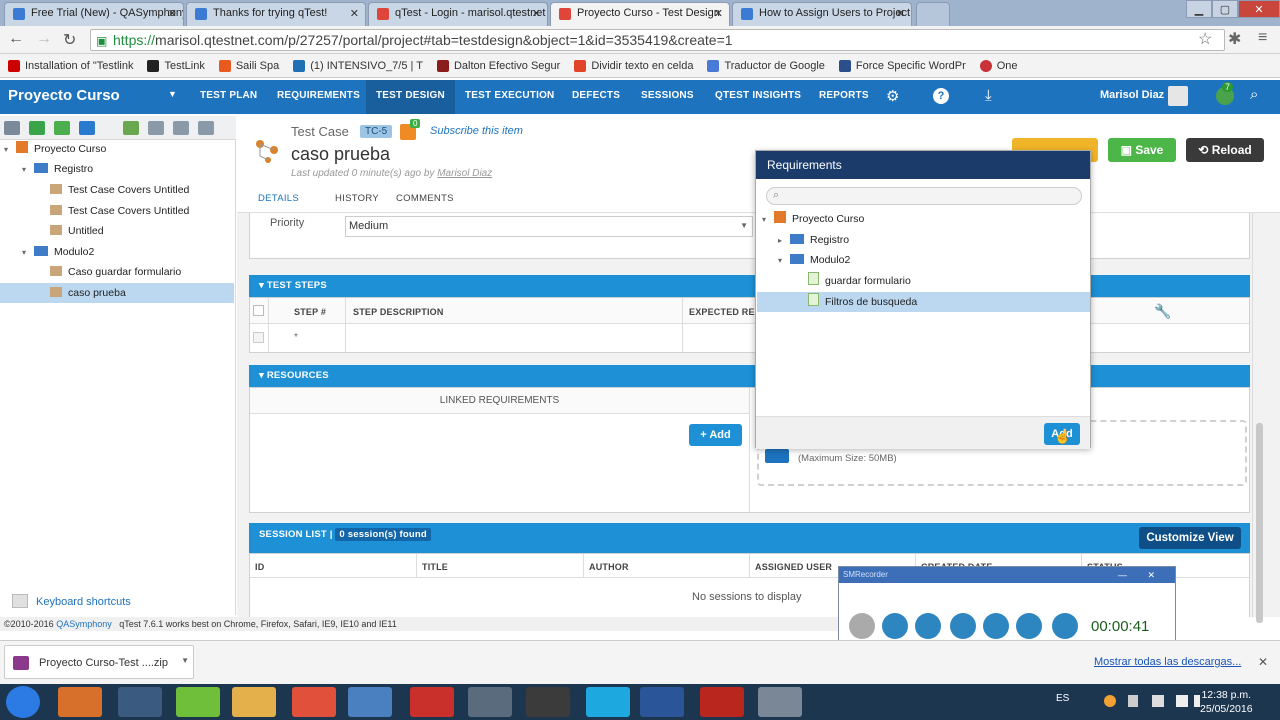 This screenshot has width=1280, height=720. What do you see at coordinates (410, 97) in the screenshot?
I see `nav-test-design: TEST DESIGN` at bounding box center [410, 97].